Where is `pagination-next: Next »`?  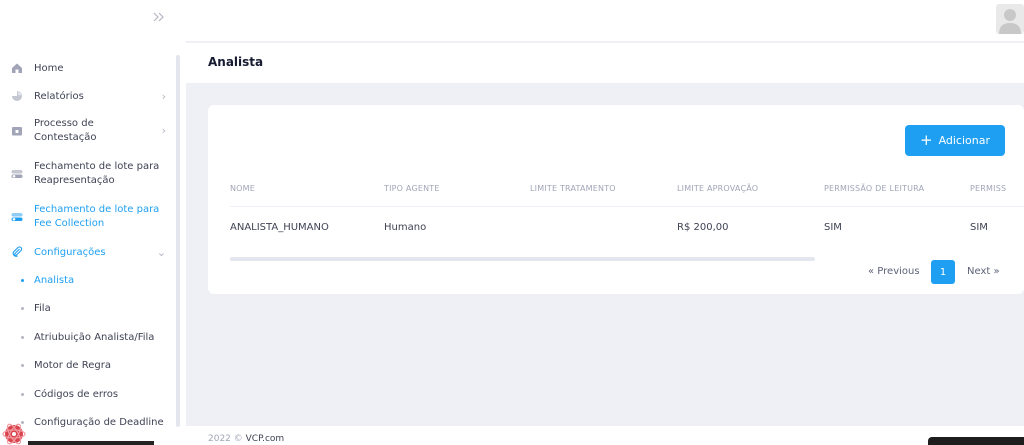 pagination-next: Next » is located at coordinates (983, 271).